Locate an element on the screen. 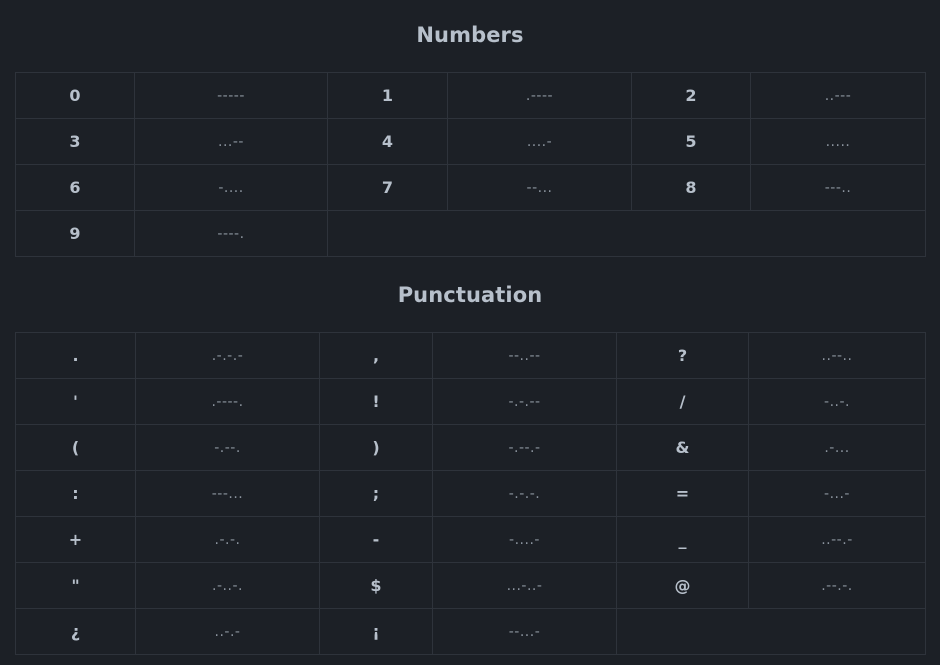 Image resolution: width=940 pixels, height=665 pixels. morse-code-cell: ----- is located at coordinates (231, 95).